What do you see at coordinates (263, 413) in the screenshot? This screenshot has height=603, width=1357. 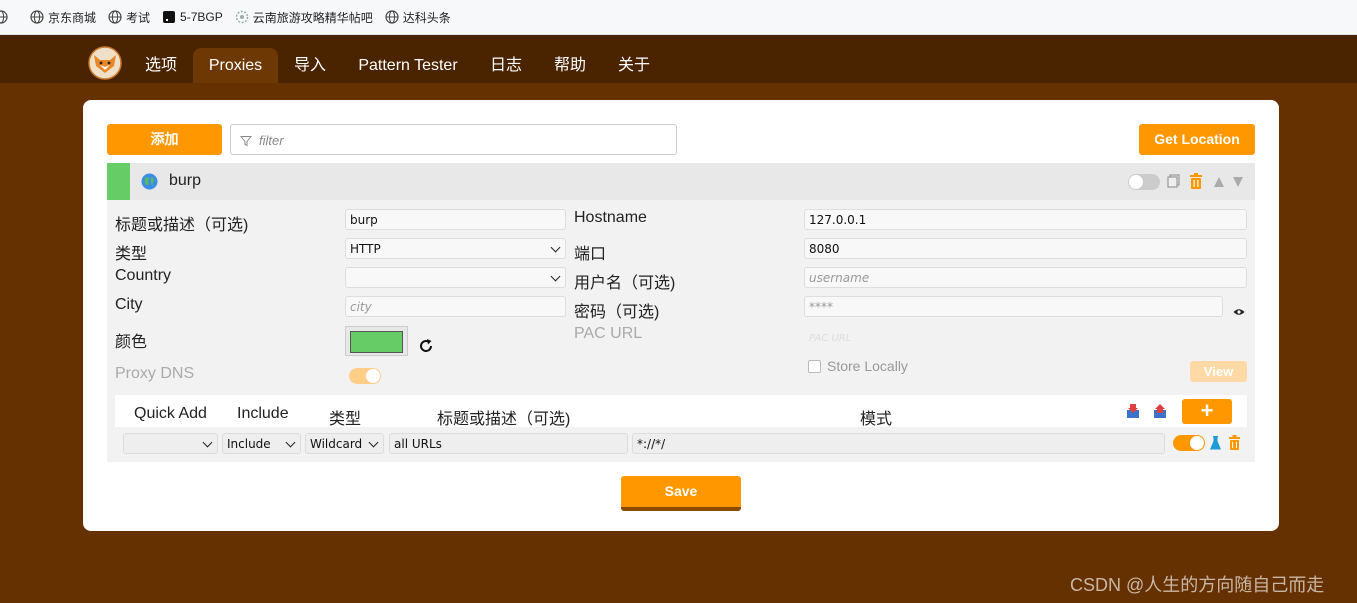 I see `pattern-header-include: Include` at bounding box center [263, 413].